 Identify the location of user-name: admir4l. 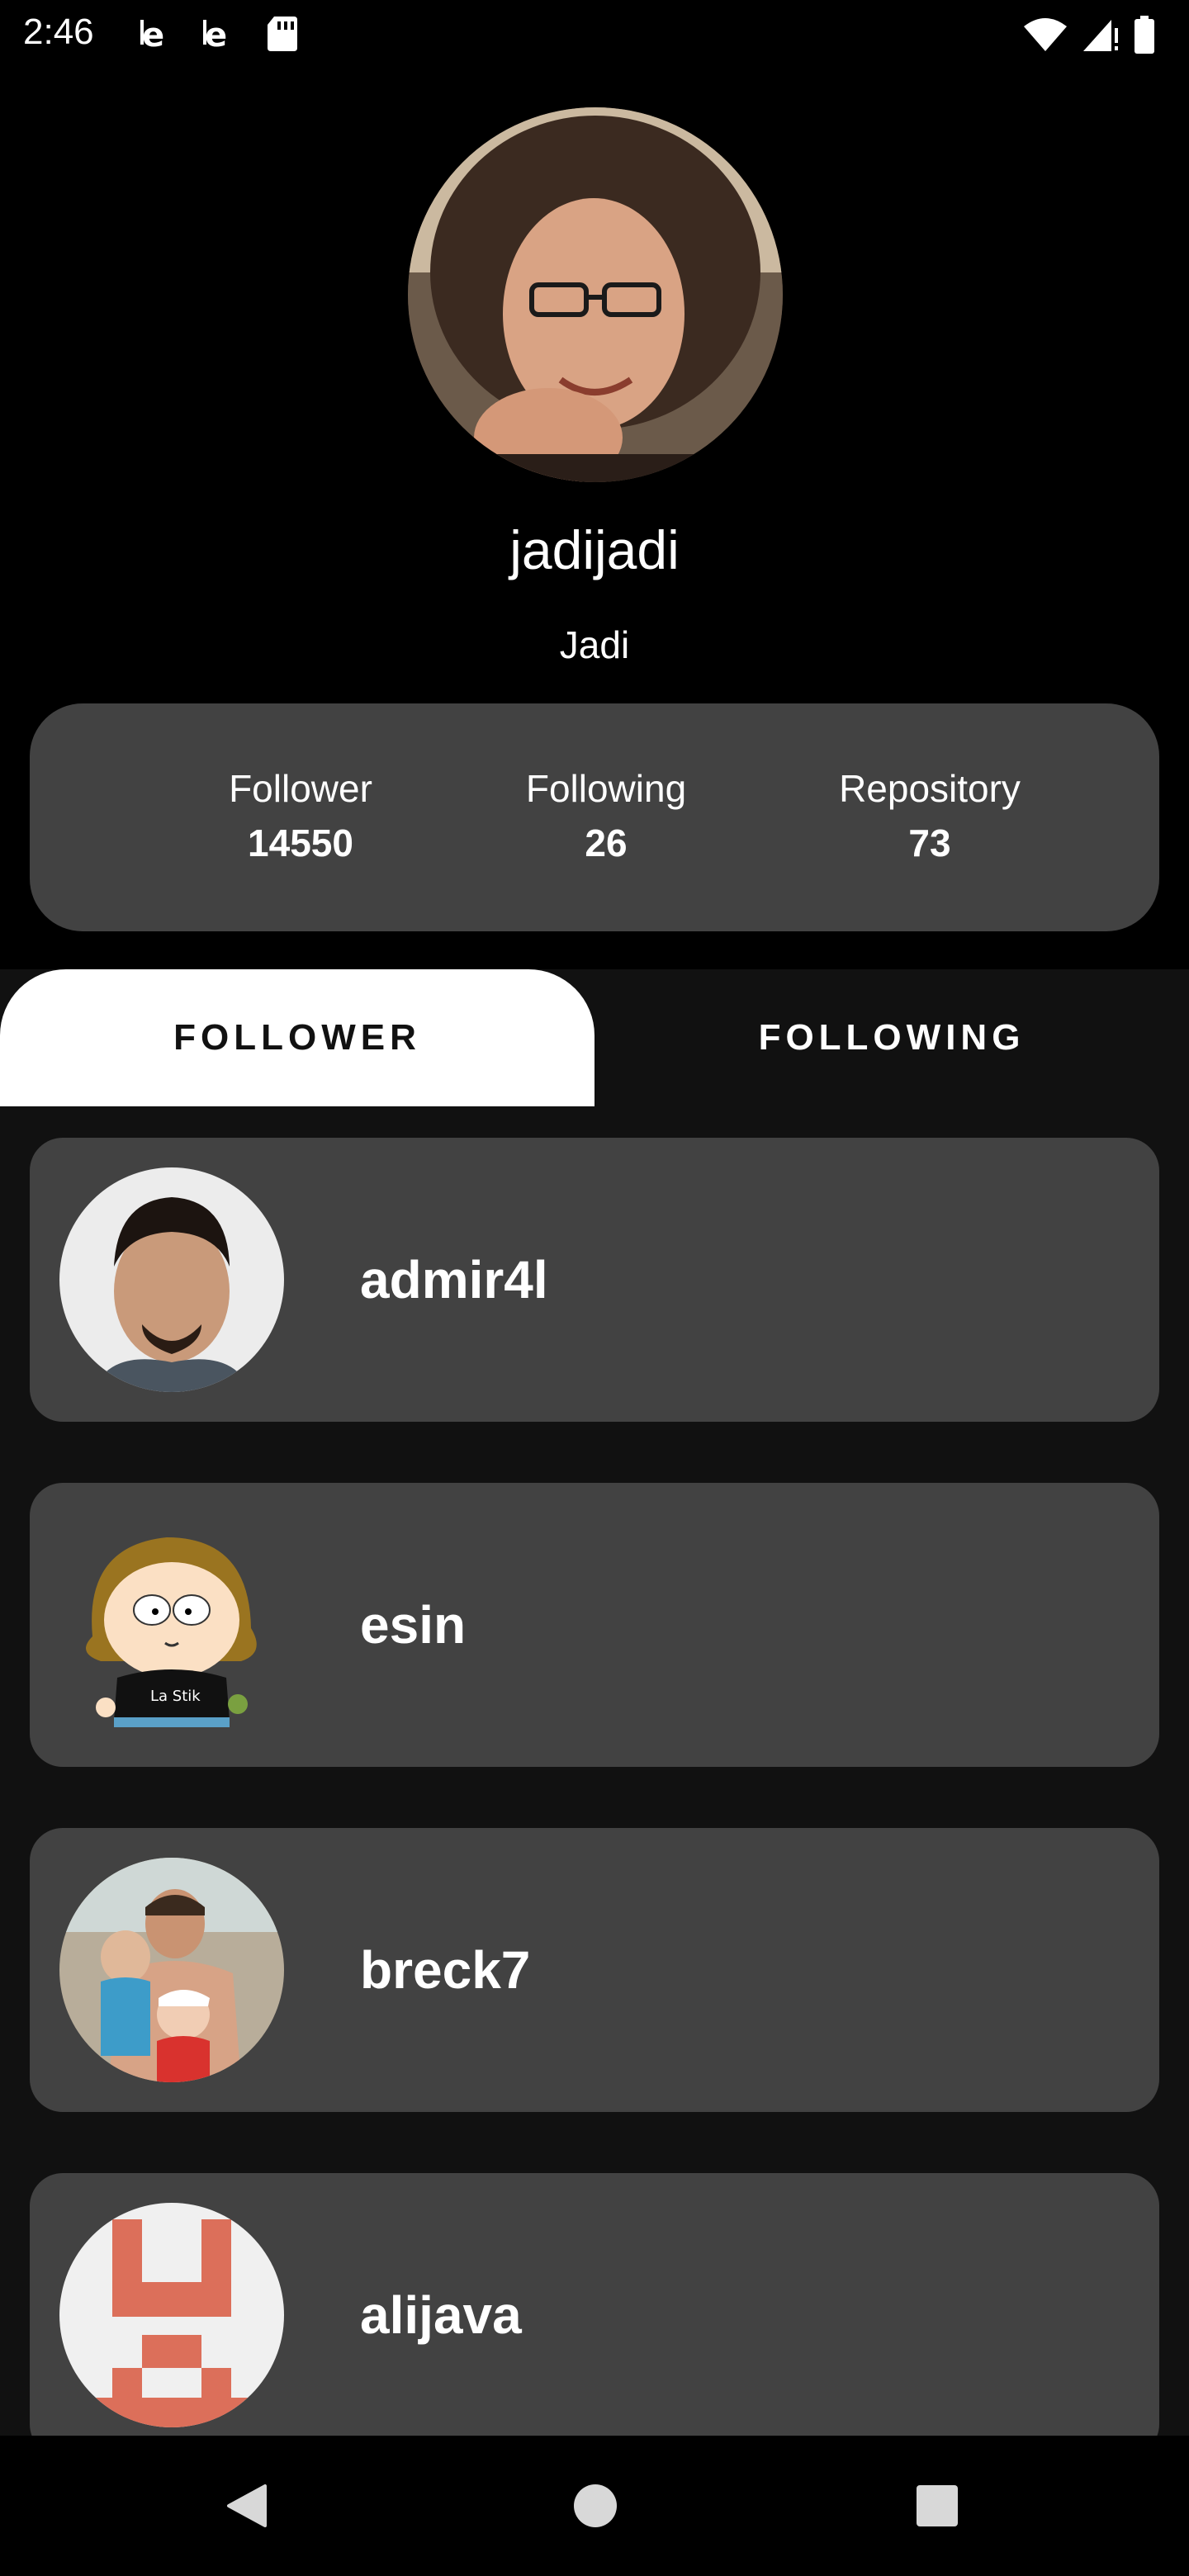
(454, 1279).